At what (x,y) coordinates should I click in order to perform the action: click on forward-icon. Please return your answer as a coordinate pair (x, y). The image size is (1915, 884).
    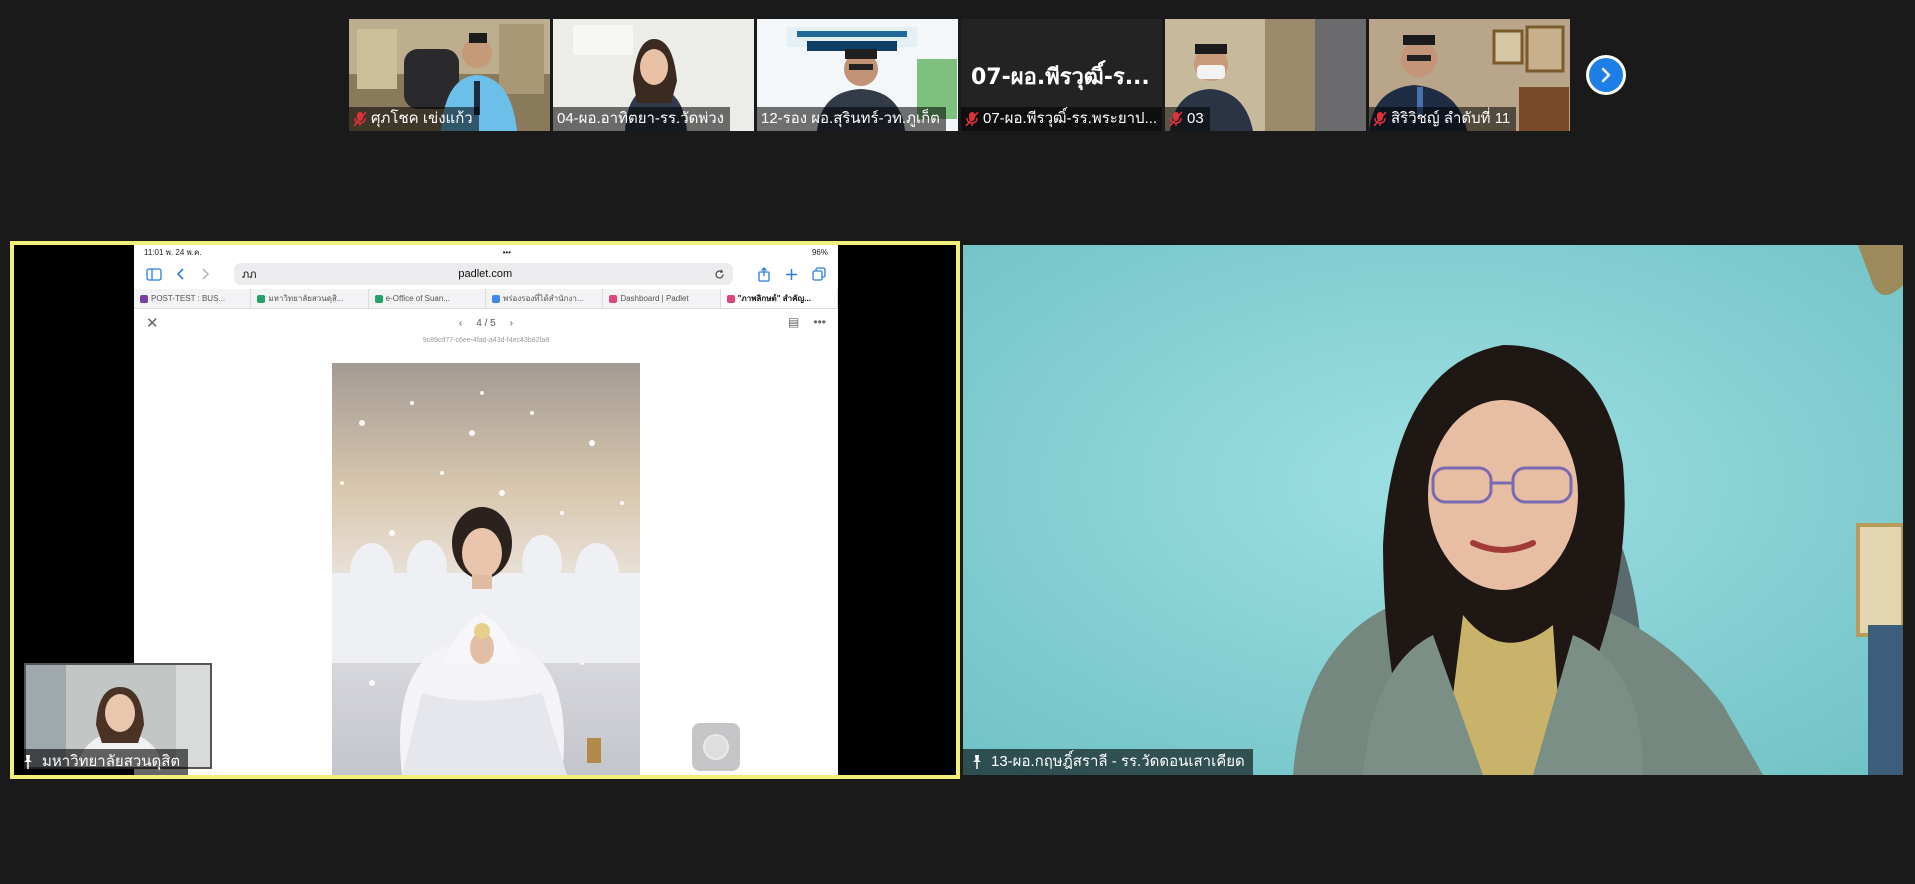
    Looking at the image, I should click on (205, 274).